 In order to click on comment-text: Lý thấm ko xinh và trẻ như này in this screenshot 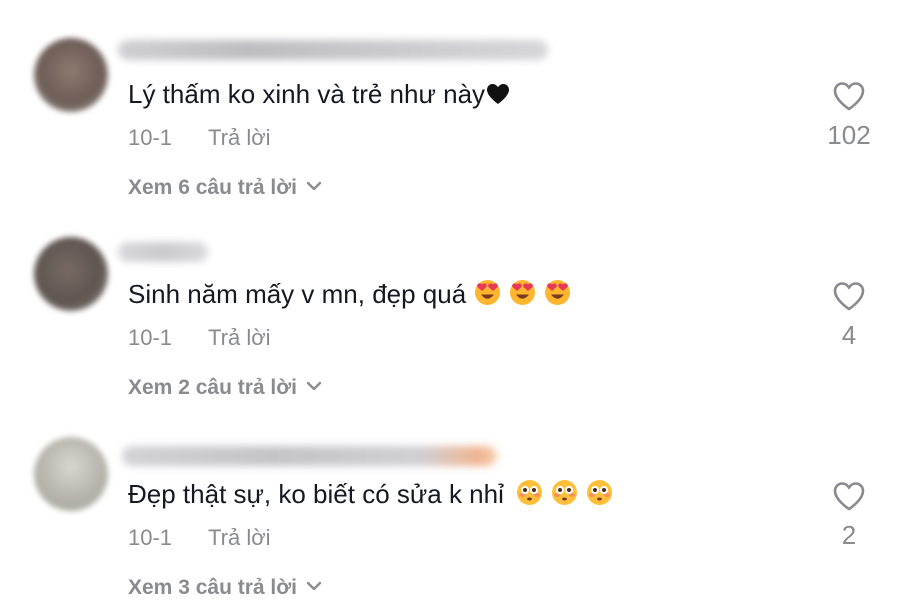, I will do `click(319, 94)`.